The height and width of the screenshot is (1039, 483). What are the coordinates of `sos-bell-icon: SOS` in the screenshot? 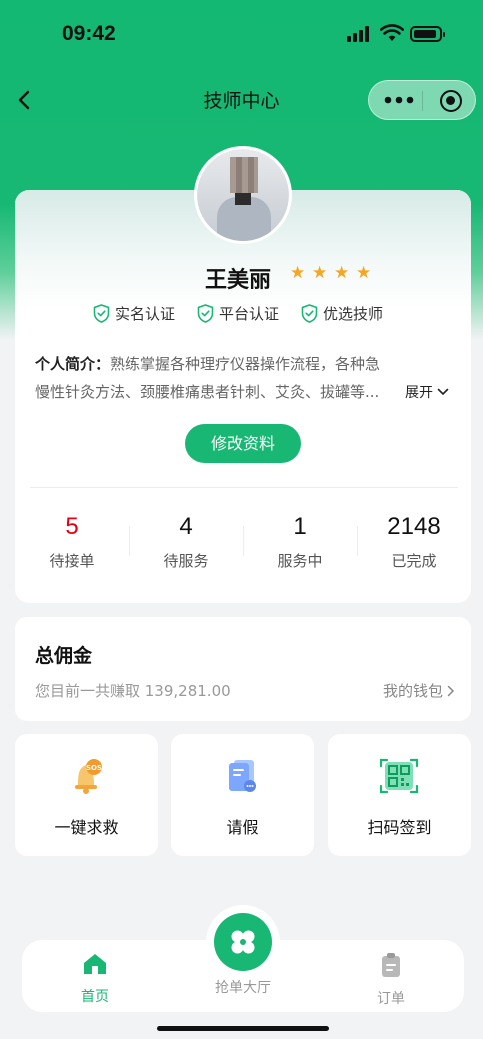 It's located at (88, 776).